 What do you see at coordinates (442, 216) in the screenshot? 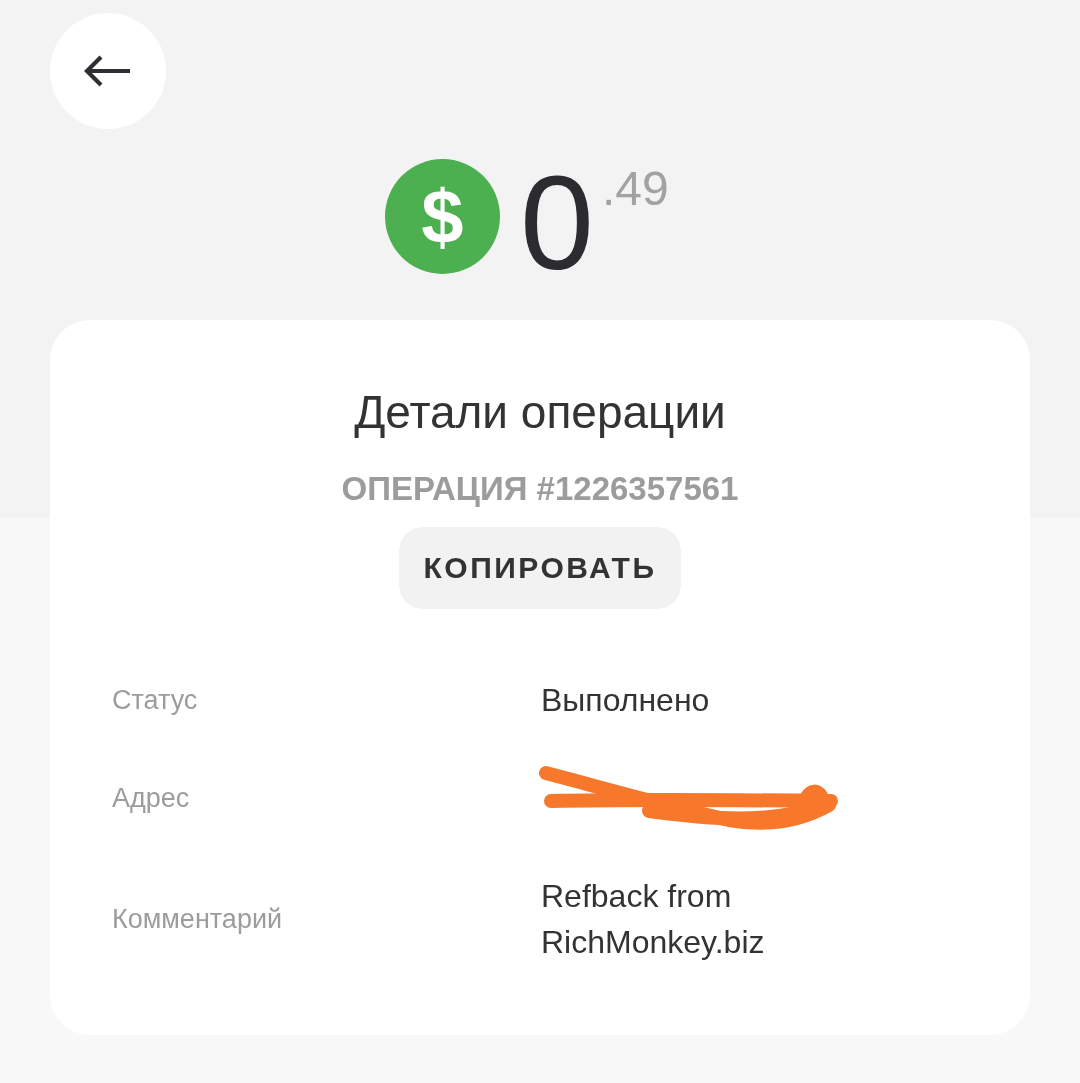
I see `currency-badge: $` at bounding box center [442, 216].